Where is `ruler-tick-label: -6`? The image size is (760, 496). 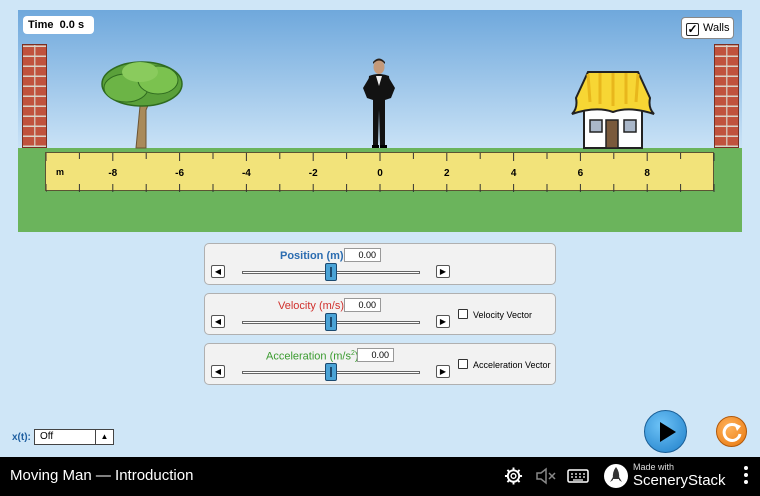
ruler-tick-label: -6 is located at coordinates (179, 173).